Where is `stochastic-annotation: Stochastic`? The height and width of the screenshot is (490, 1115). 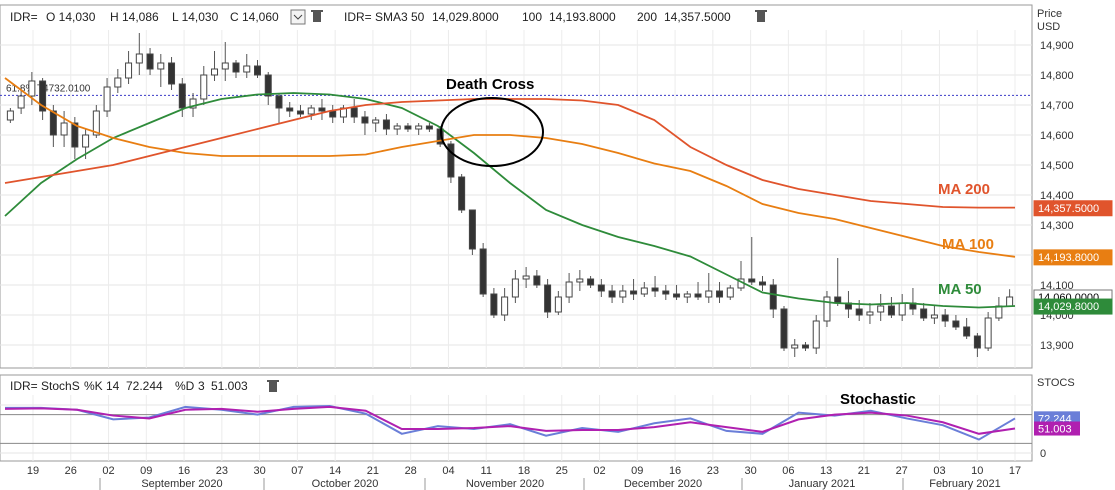
stochastic-annotation: Stochastic is located at coordinates (878, 399).